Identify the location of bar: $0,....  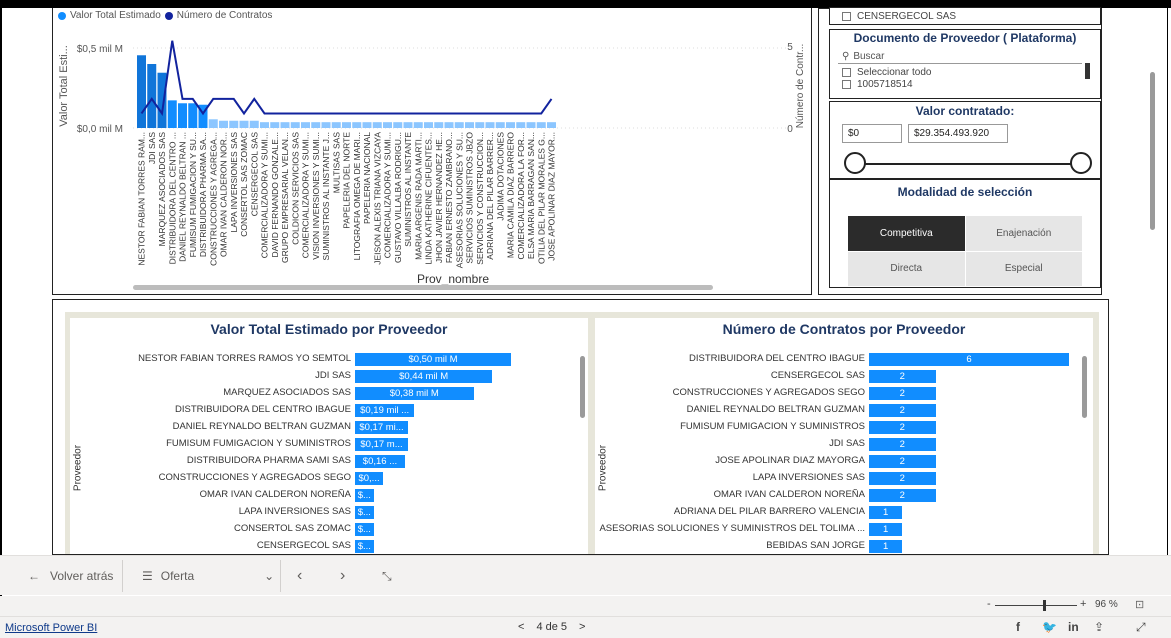
(369, 478).